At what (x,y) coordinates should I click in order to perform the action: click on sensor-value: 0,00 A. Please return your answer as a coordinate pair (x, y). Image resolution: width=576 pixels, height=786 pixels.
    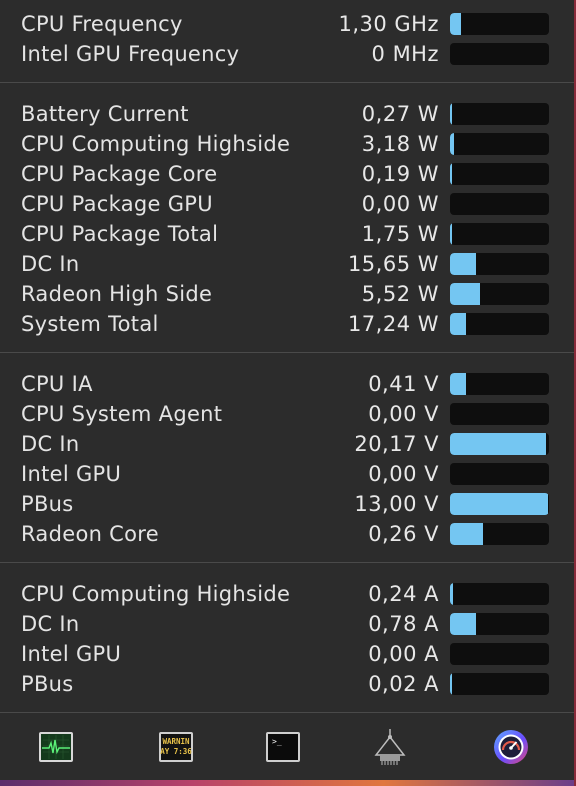
    Looking at the image, I should click on (403, 654).